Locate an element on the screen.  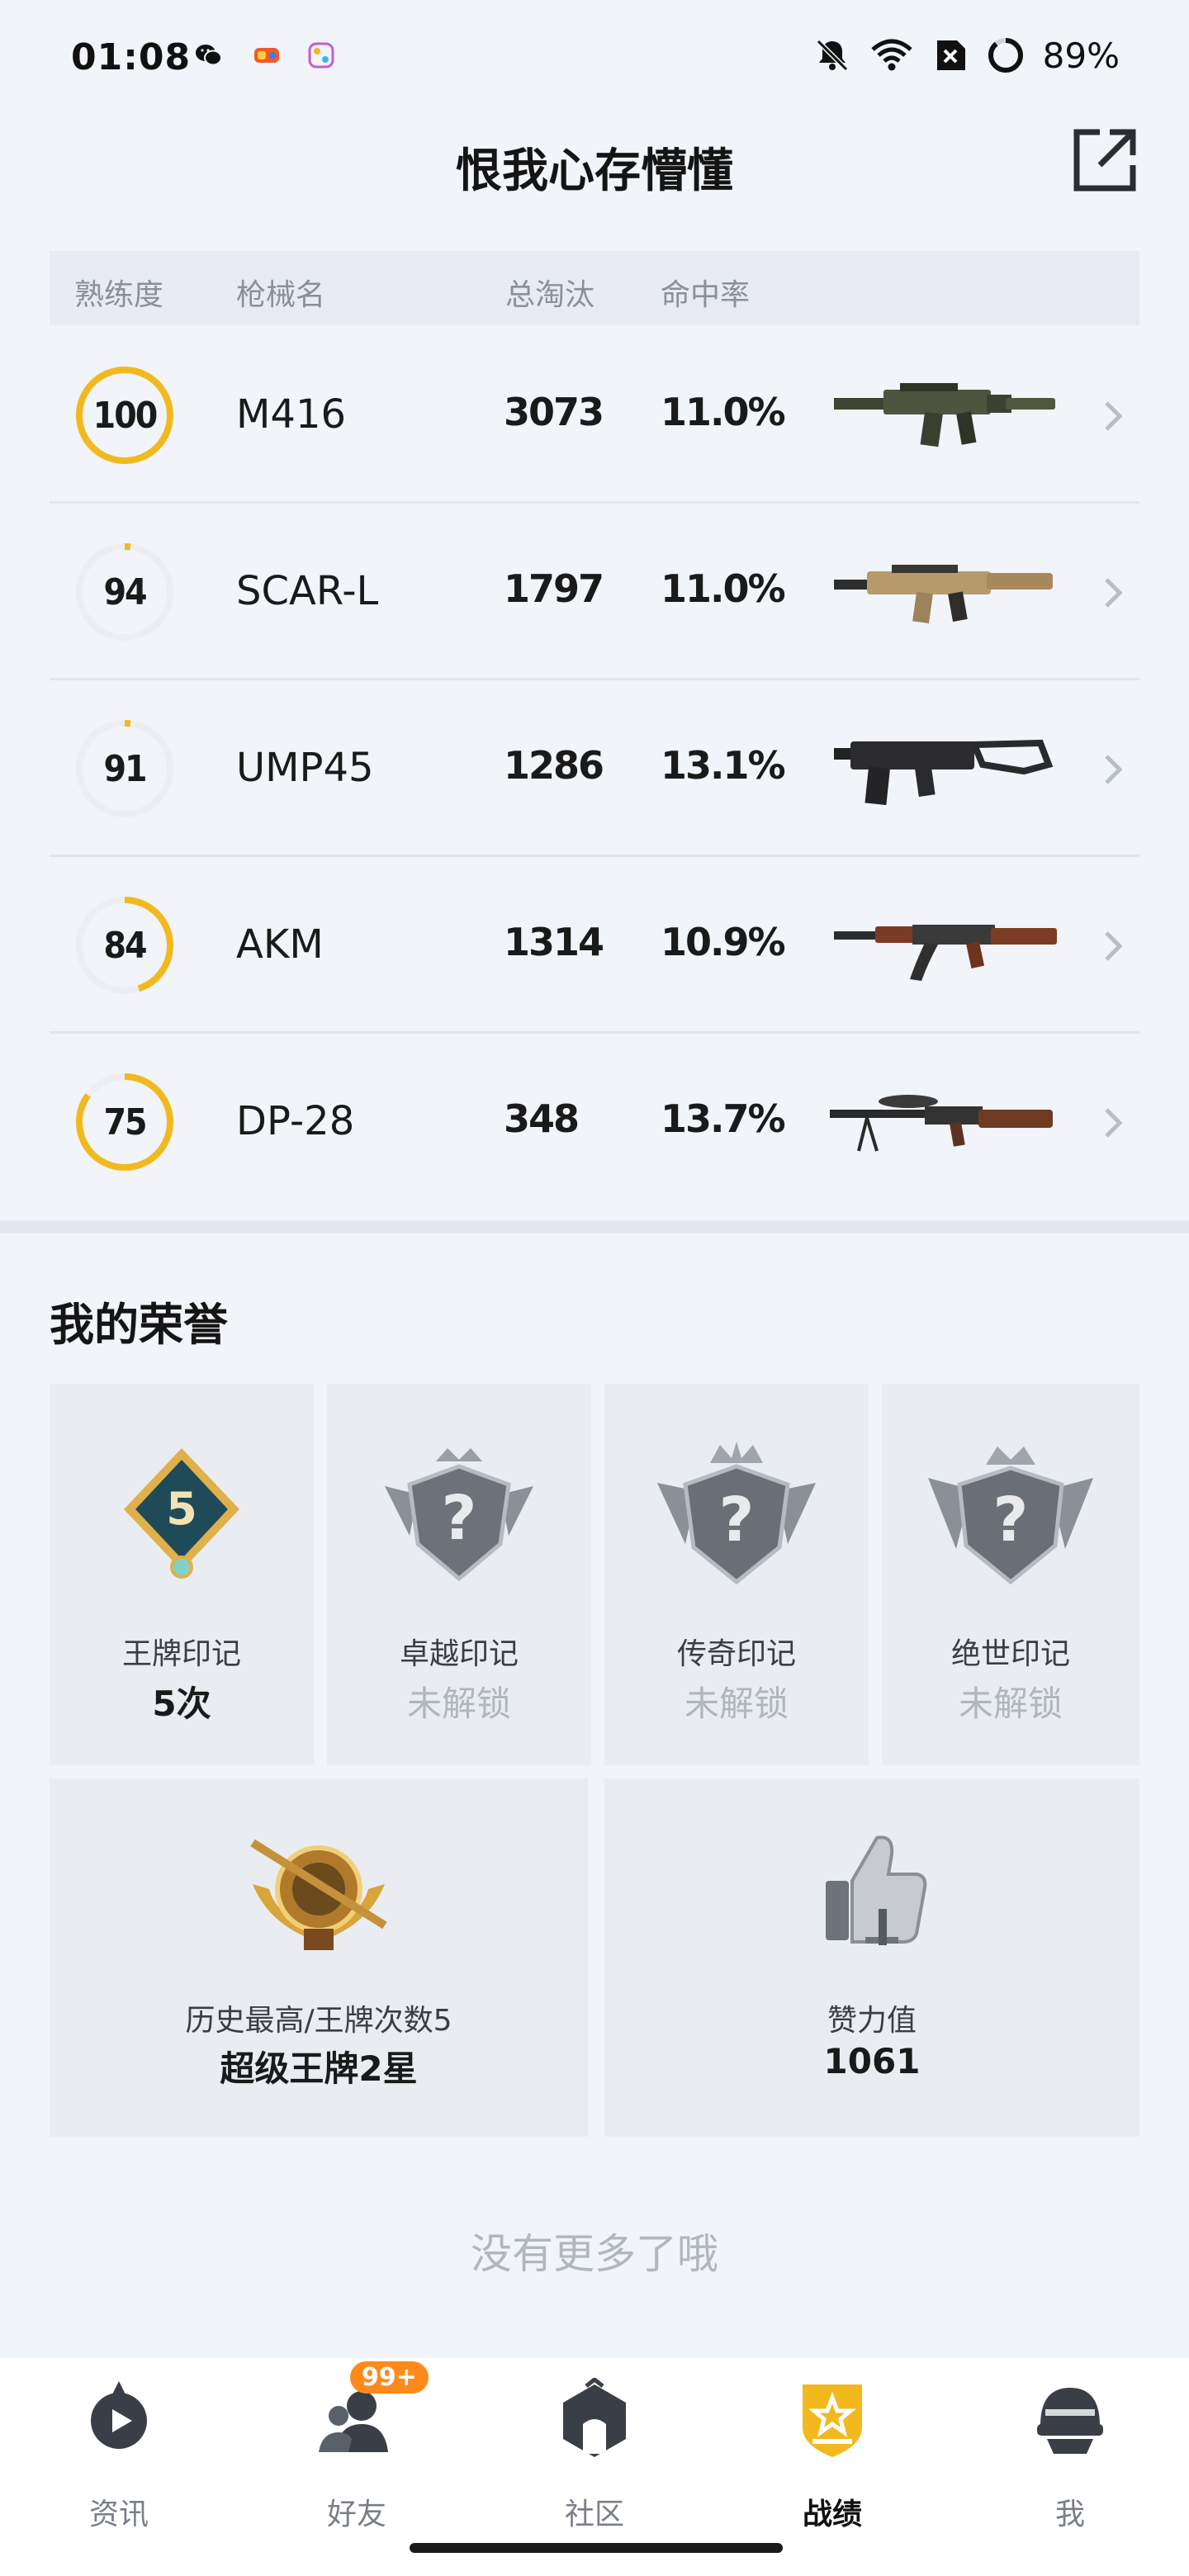
no-more-text: 没有更多了哦 is located at coordinates (594, 2254).